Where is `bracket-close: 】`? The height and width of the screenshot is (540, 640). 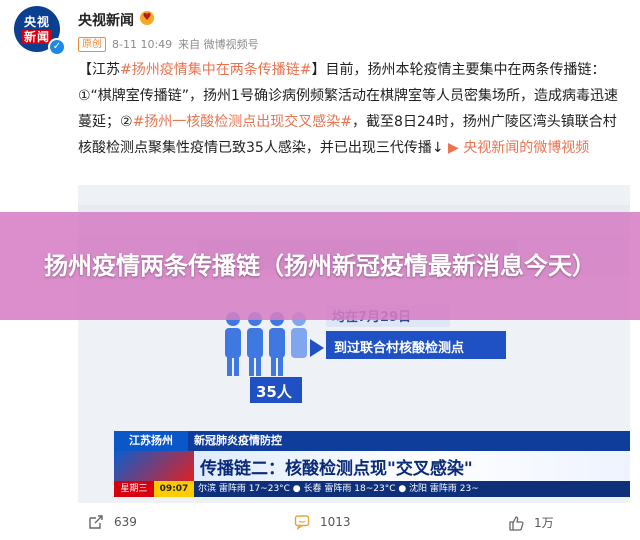 bracket-close: 】 is located at coordinates (318, 70).